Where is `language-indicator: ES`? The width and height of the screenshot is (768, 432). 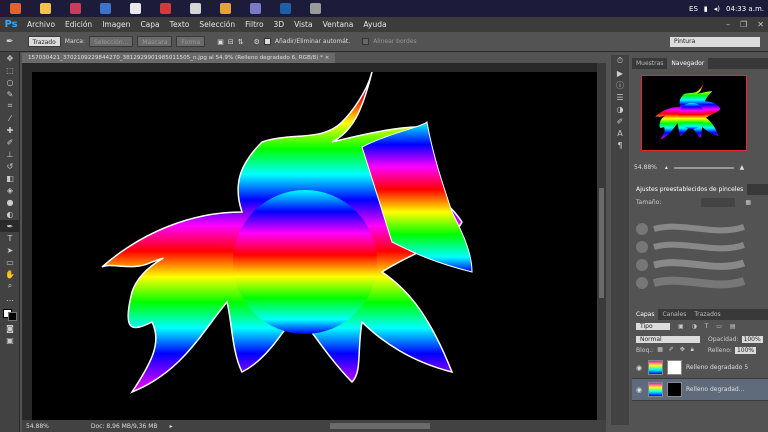 language-indicator: ES is located at coordinates (693, 9).